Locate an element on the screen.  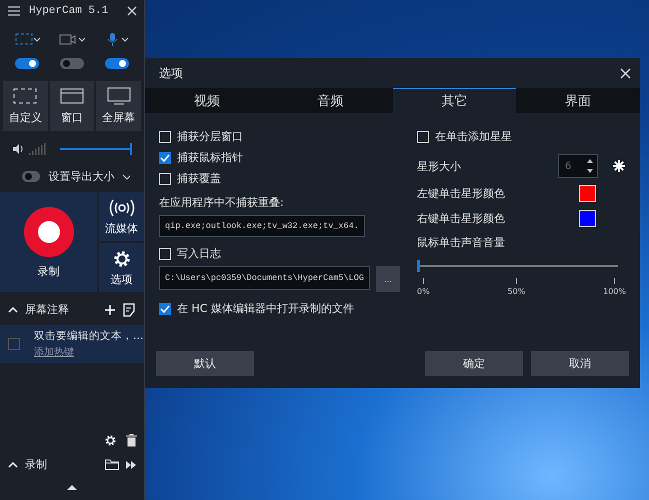
star-icon is located at coordinates (619, 166).